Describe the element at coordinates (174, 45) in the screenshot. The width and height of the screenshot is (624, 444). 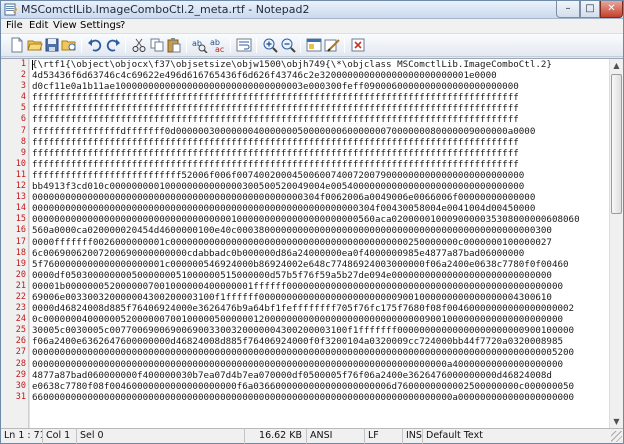
I see `paste-icon` at that location.